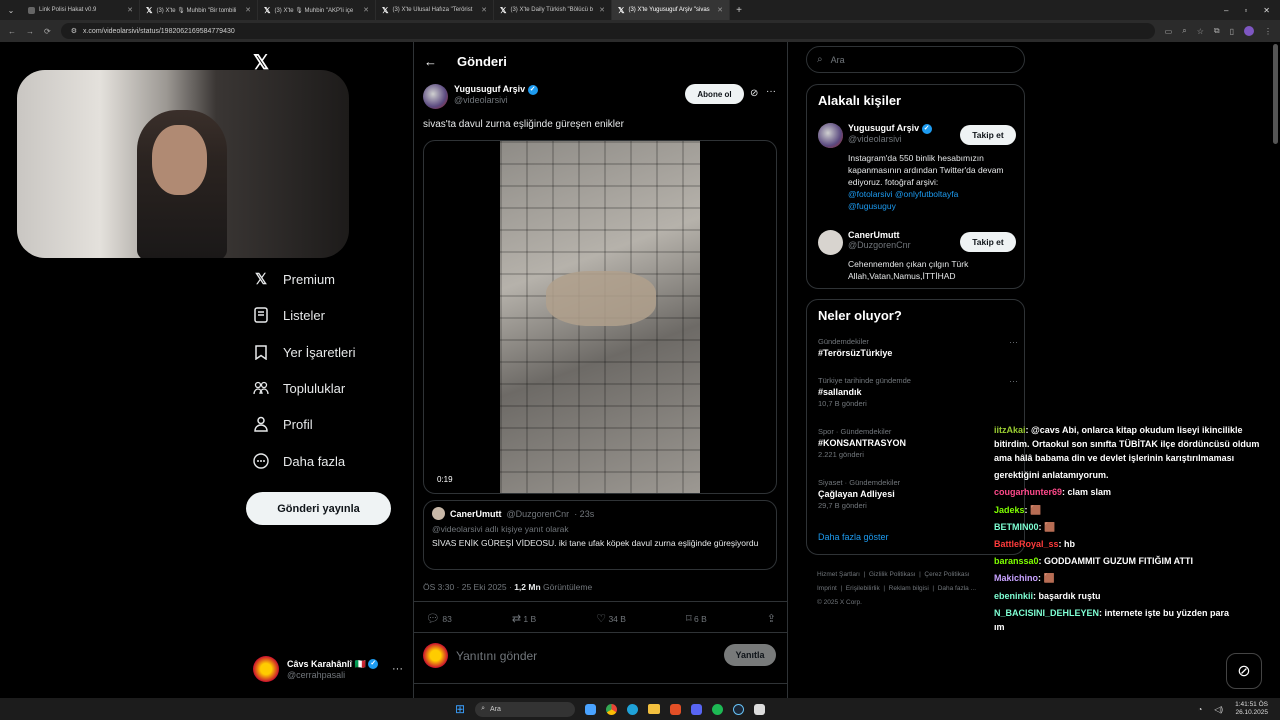  What do you see at coordinates (1010, 430) in the screenshot?
I see `chat-username: iitzAkai` at bounding box center [1010, 430].